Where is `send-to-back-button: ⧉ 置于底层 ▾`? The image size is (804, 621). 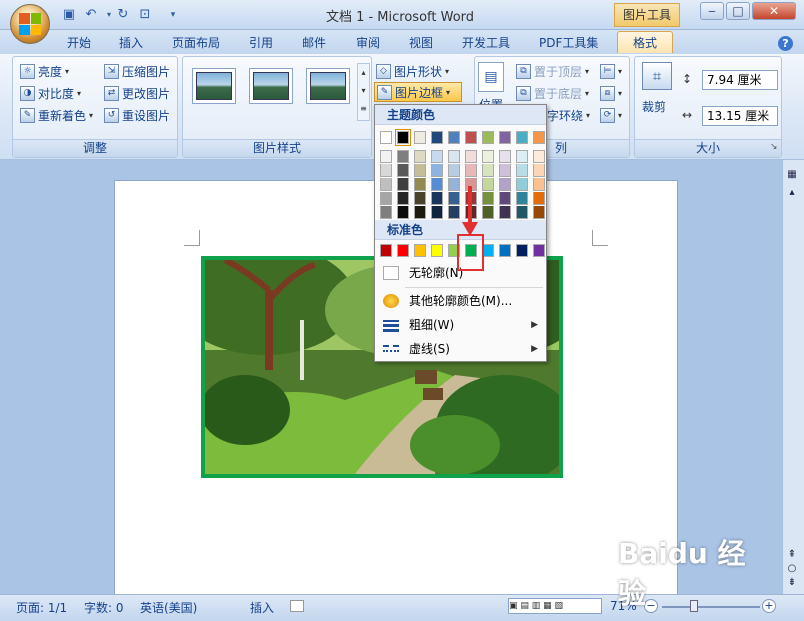 send-to-back-button: ⧉ 置于底层 ▾ is located at coordinates (552, 93).